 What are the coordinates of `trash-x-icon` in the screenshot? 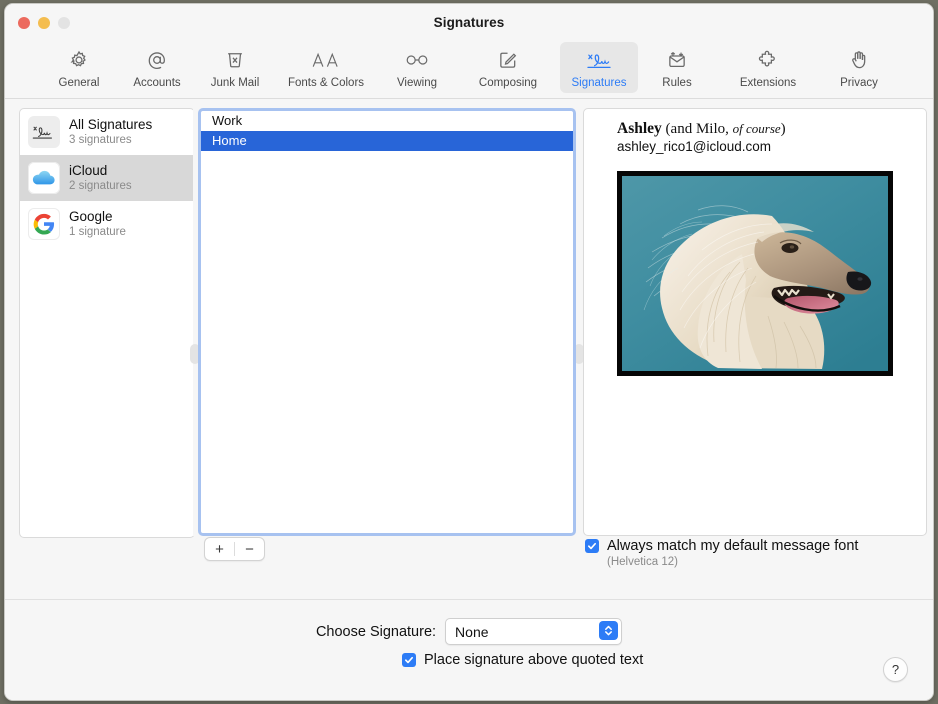 It's located at (235, 60).